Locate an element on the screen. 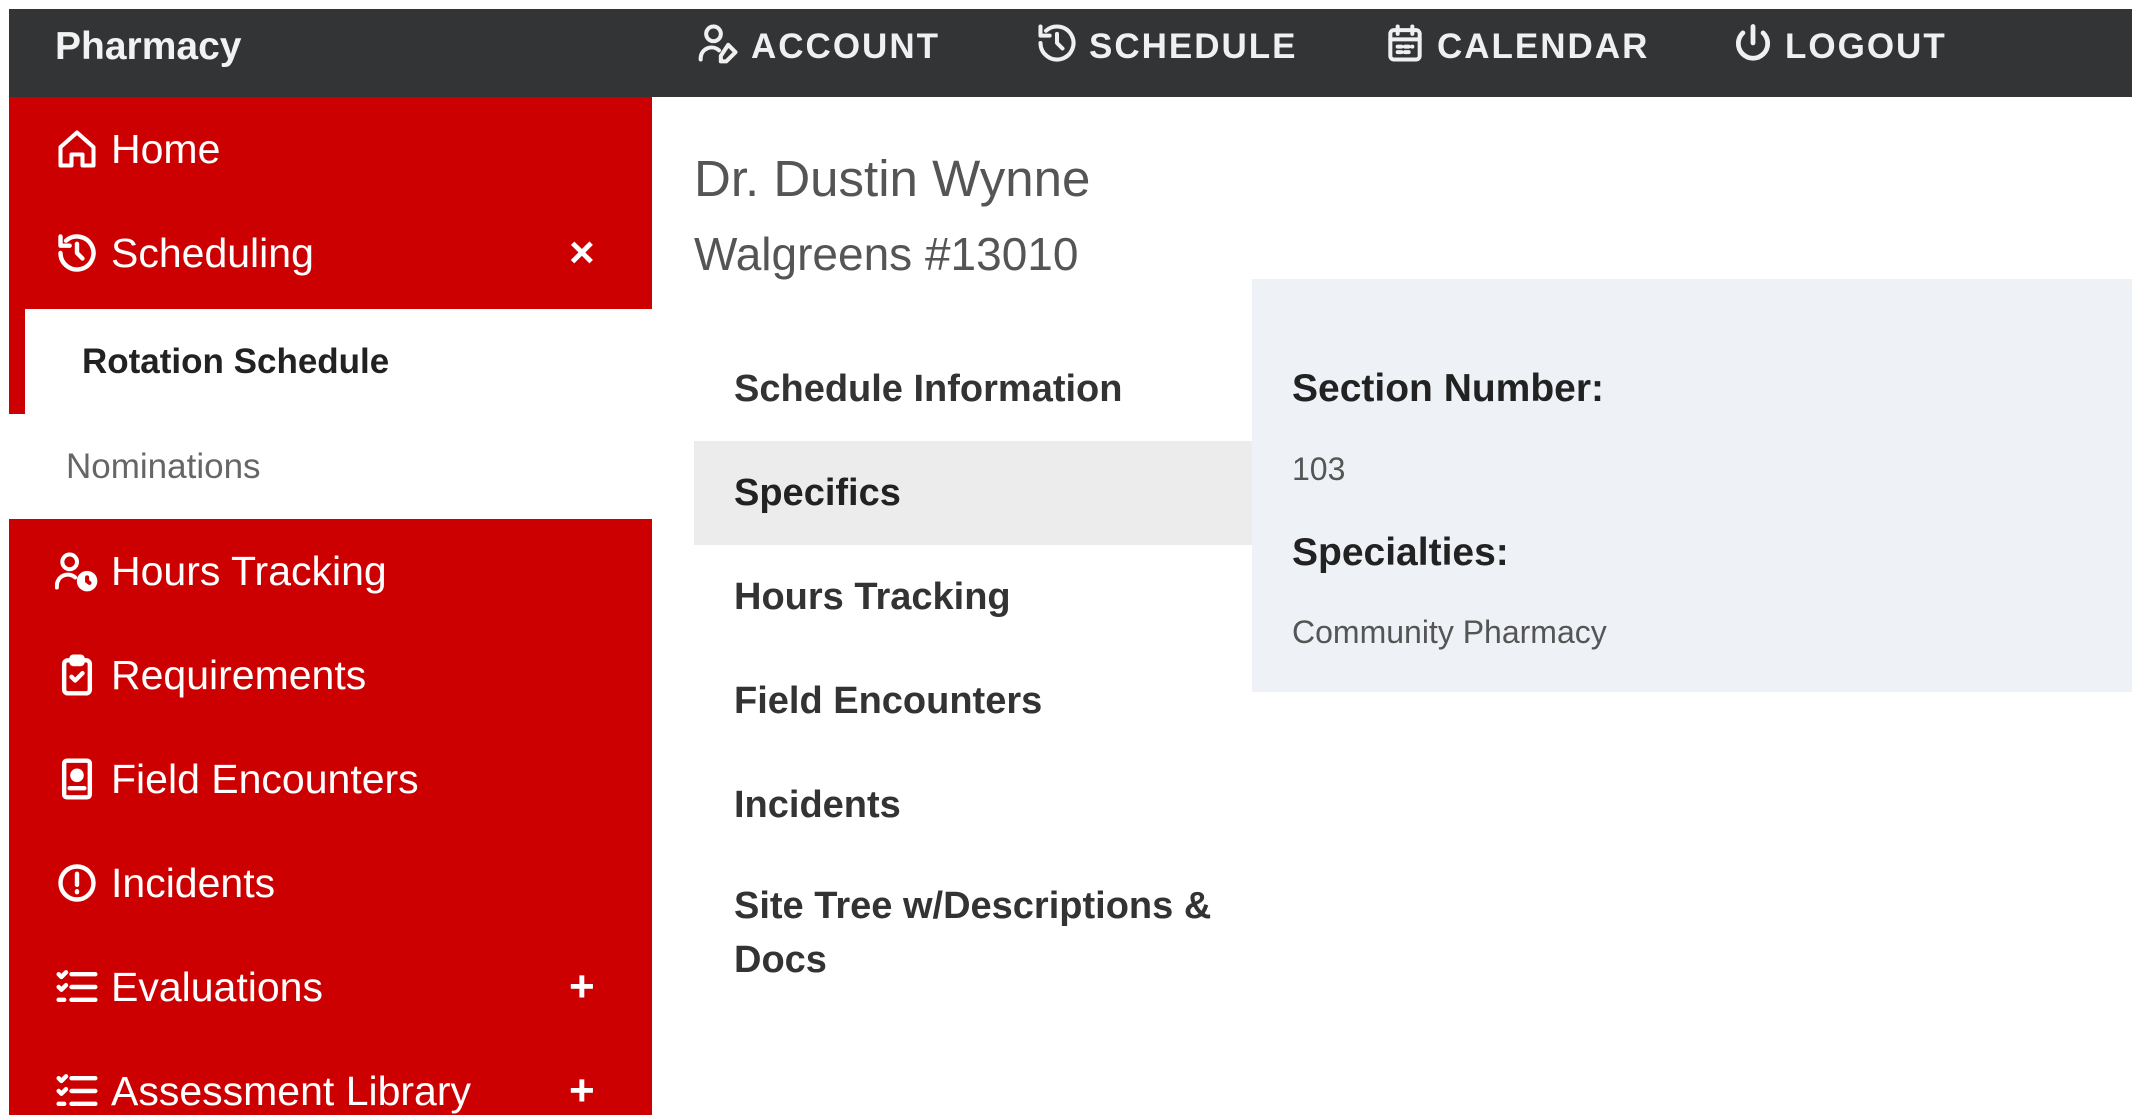 The height and width of the screenshot is (1118, 2132). app-brand: Pharmacy is located at coordinates (148, 47).